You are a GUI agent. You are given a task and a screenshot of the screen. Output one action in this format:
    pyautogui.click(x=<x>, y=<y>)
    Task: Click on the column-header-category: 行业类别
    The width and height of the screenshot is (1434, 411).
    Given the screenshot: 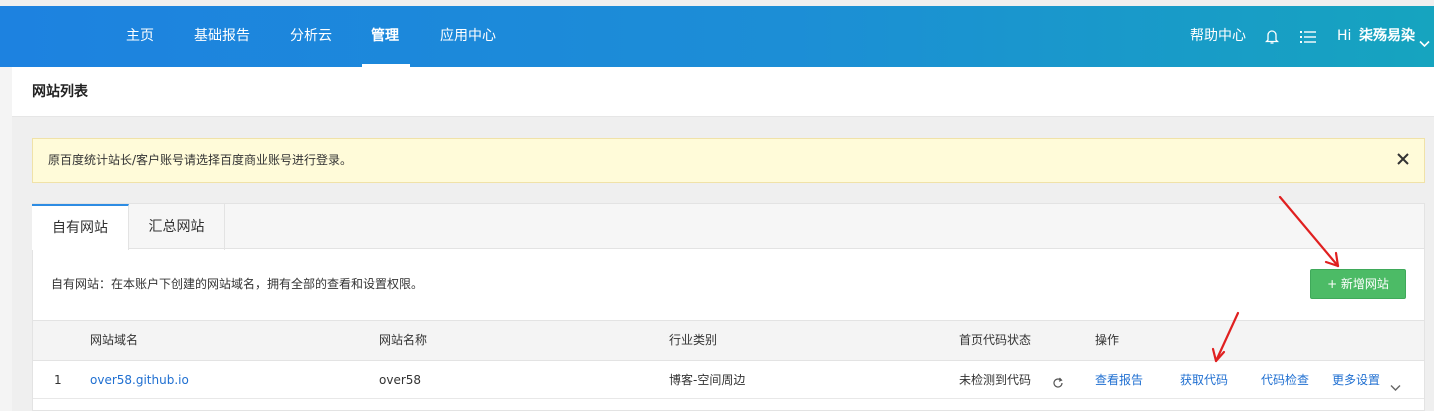 What is the action you would take?
    pyautogui.click(x=693, y=340)
    